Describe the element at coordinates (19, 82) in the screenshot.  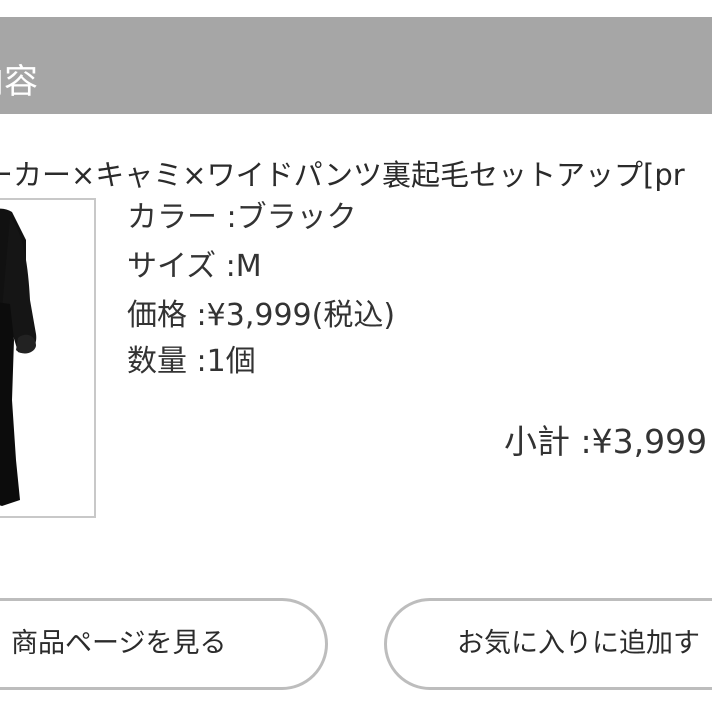
I see `section-title: 内容` at that location.